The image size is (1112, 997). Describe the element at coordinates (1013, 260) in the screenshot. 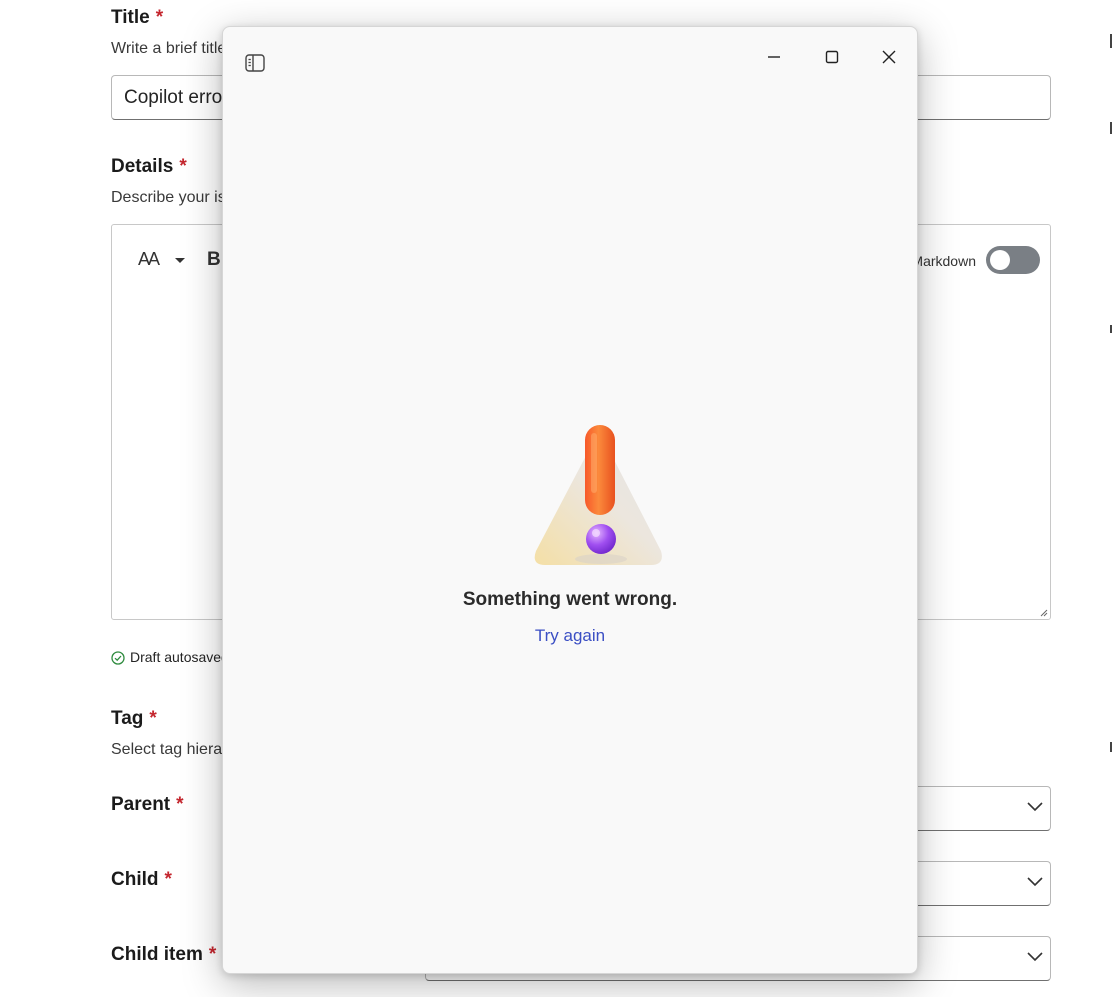

I see `markdown-toggle` at that location.